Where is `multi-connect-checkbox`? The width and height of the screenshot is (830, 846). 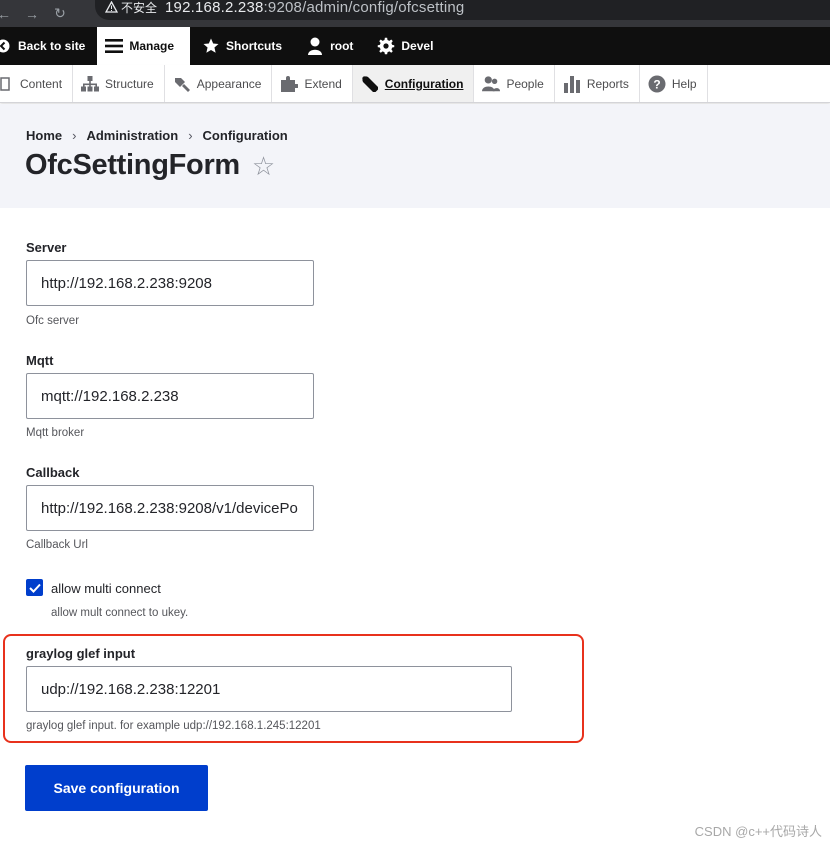 multi-connect-checkbox is located at coordinates (34, 587).